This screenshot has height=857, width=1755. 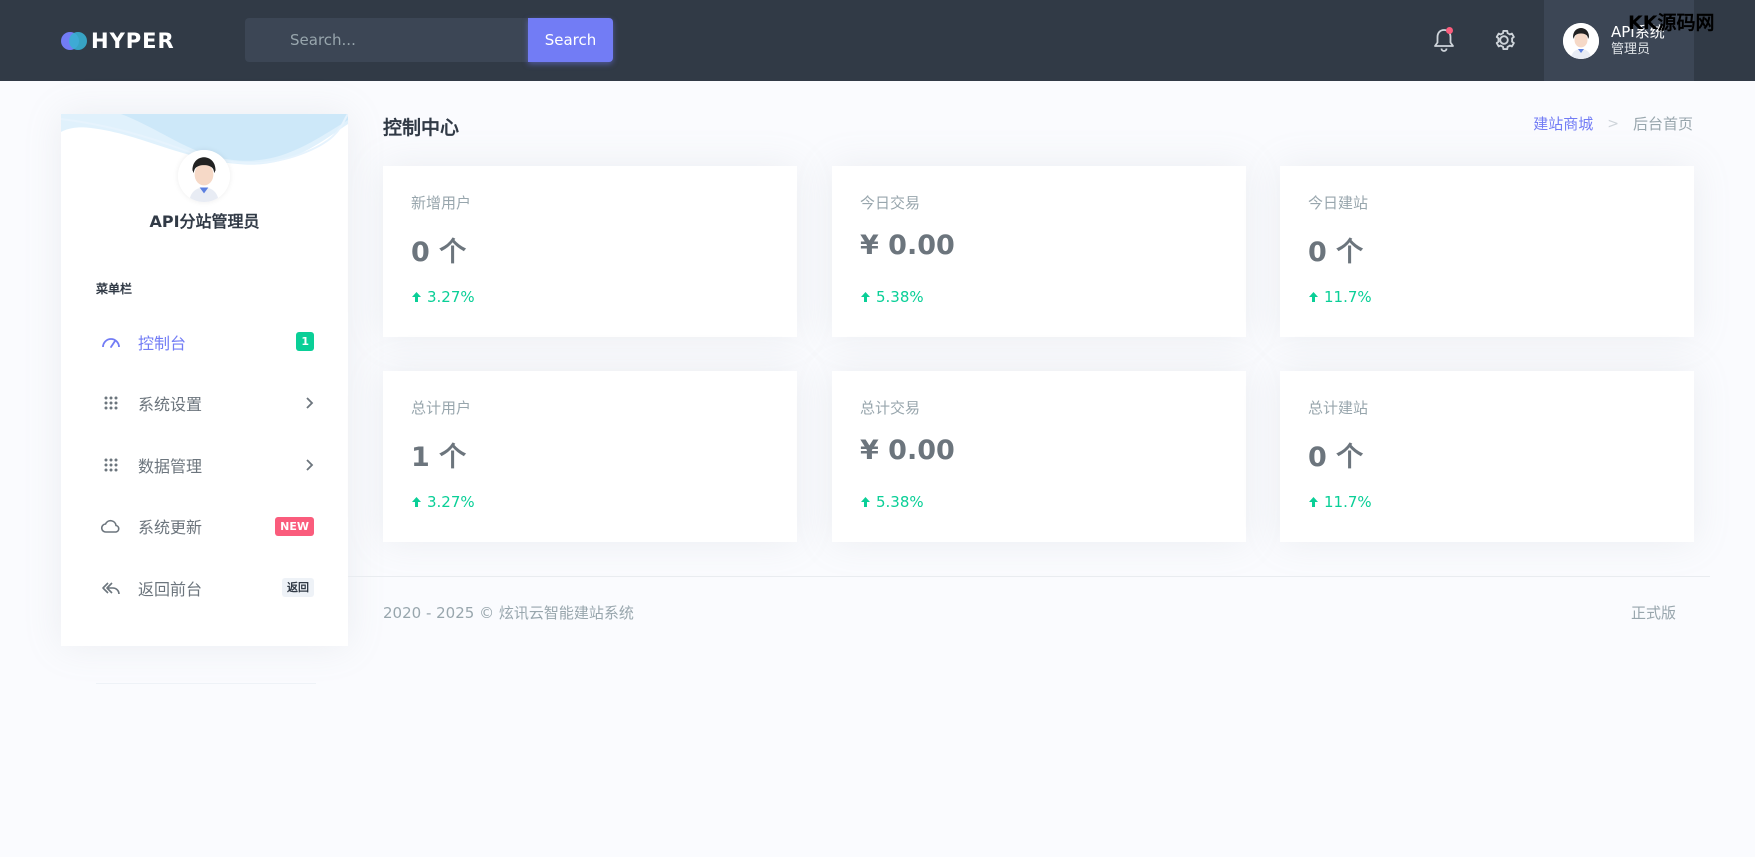 I want to click on breadcrumb: 建站商城 > 后台首页, so click(x=1613, y=123).